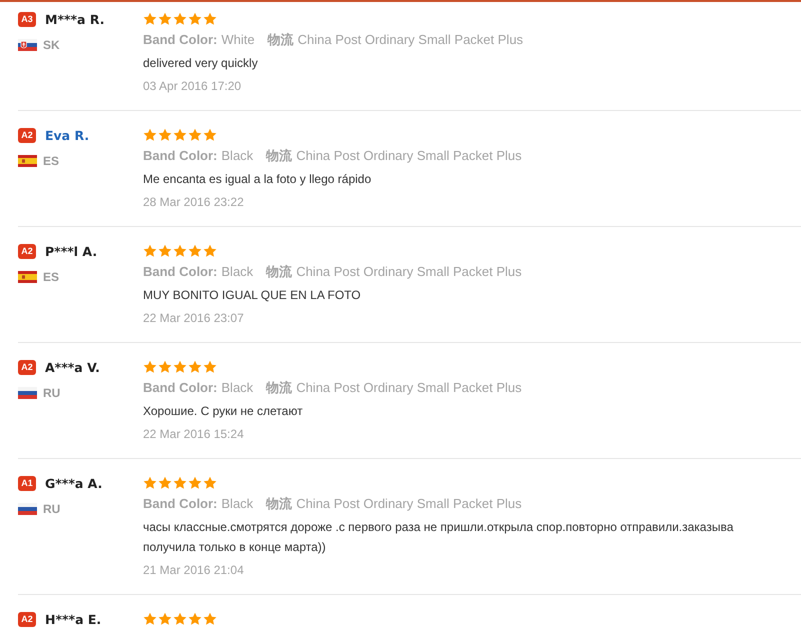 This screenshot has width=801, height=633. I want to click on attribute-value: White, so click(238, 40).